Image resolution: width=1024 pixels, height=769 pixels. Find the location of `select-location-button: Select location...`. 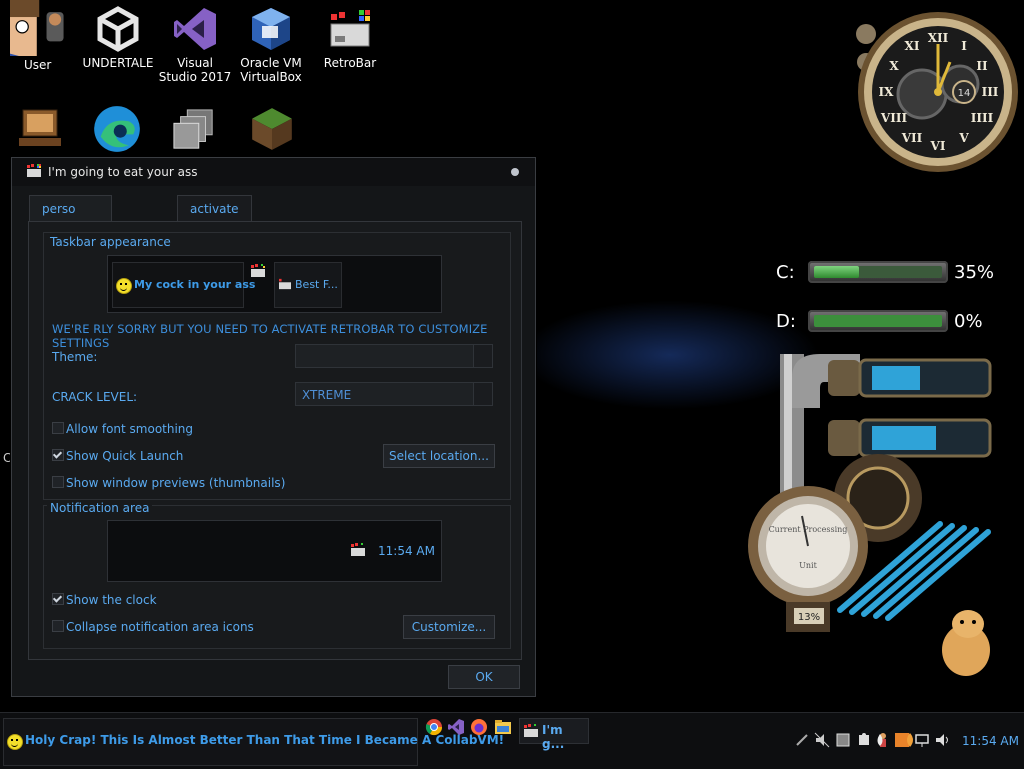

select-location-button: Select location... is located at coordinates (439, 456).